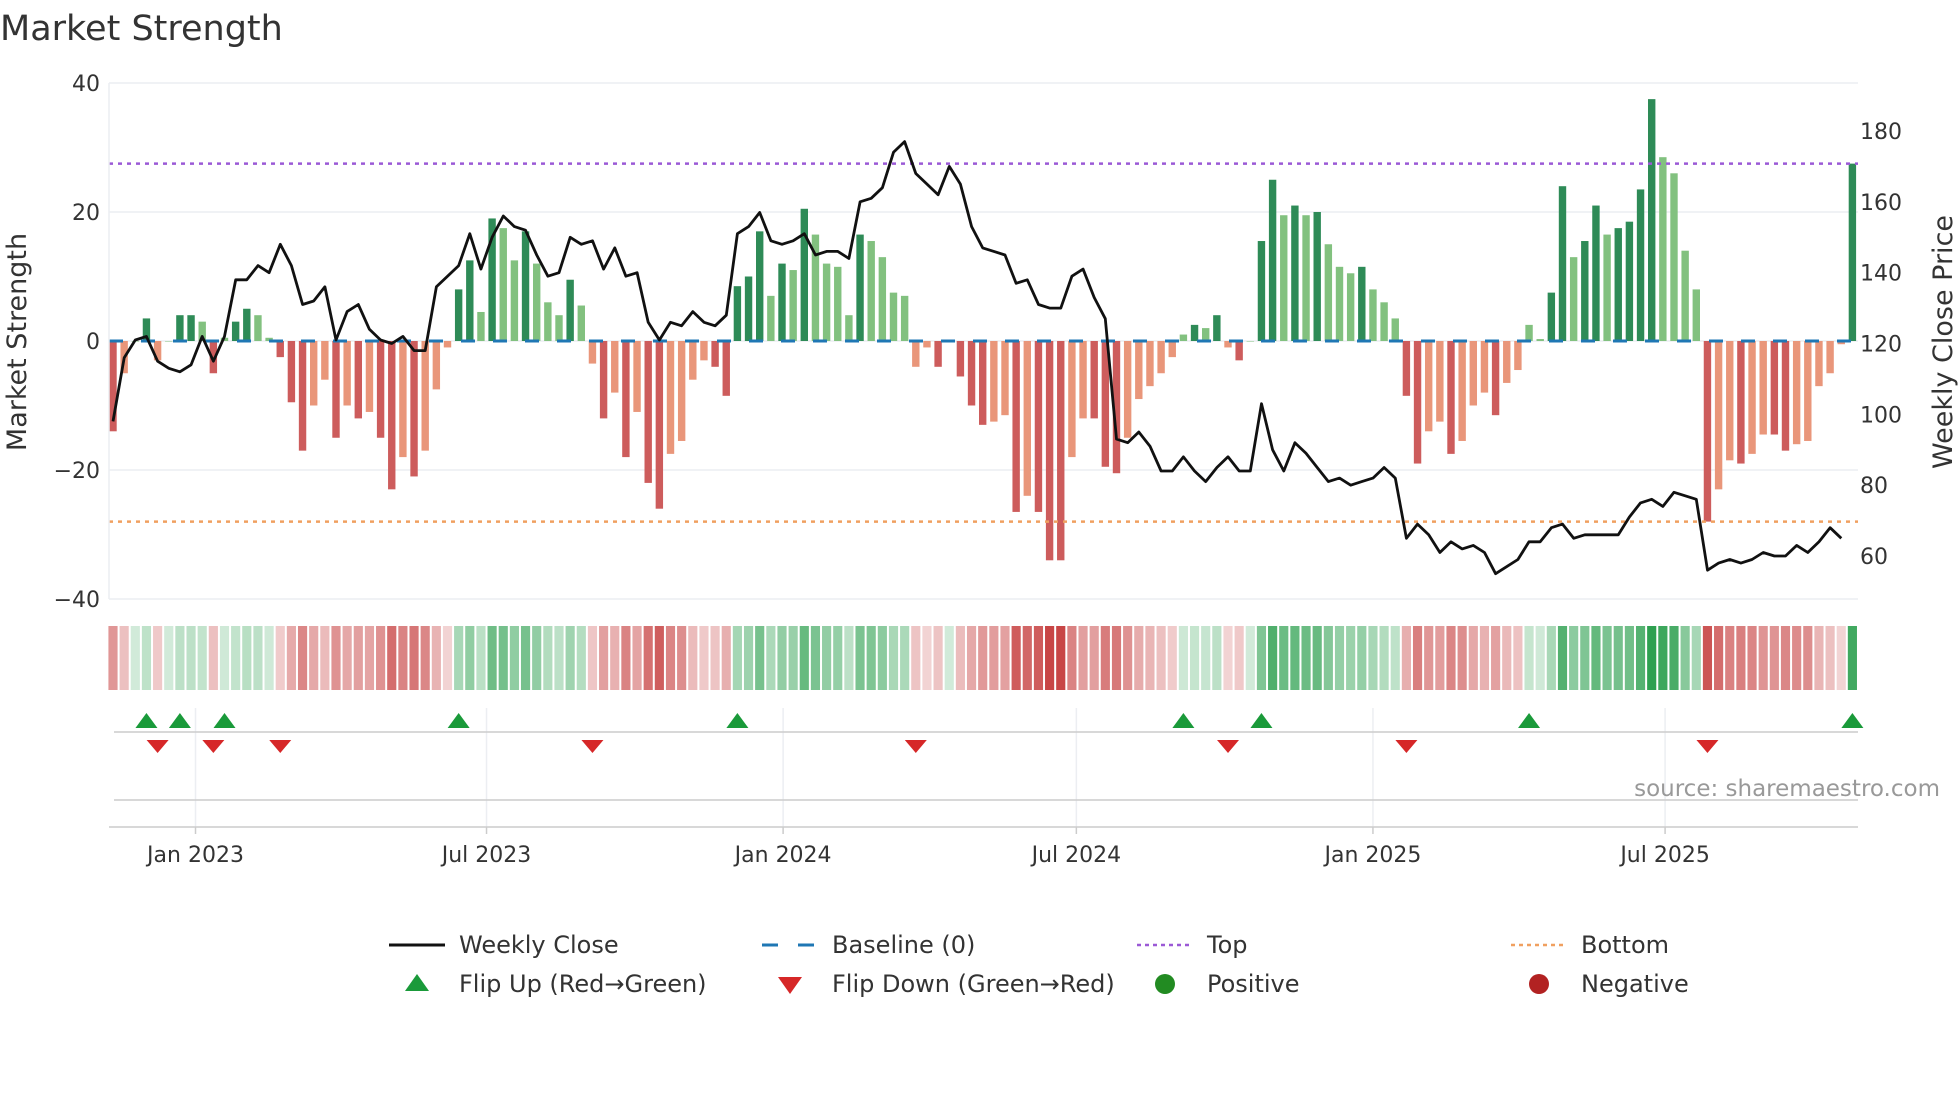  I want to click on legend-label-negative: Negative, so click(1635, 984).